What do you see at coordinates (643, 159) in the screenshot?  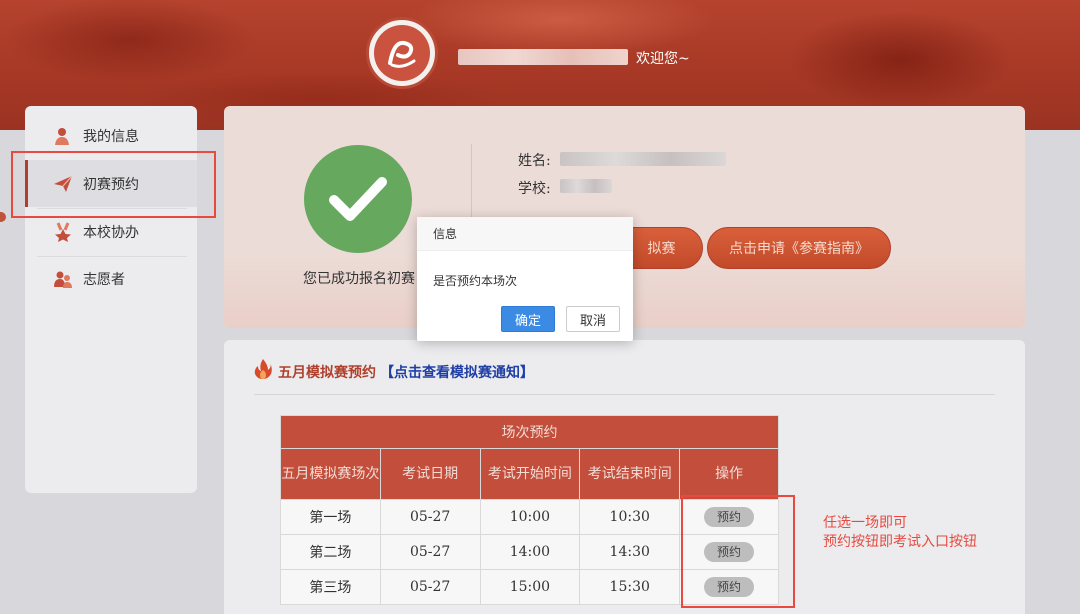 I see `name-value-blurred` at bounding box center [643, 159].